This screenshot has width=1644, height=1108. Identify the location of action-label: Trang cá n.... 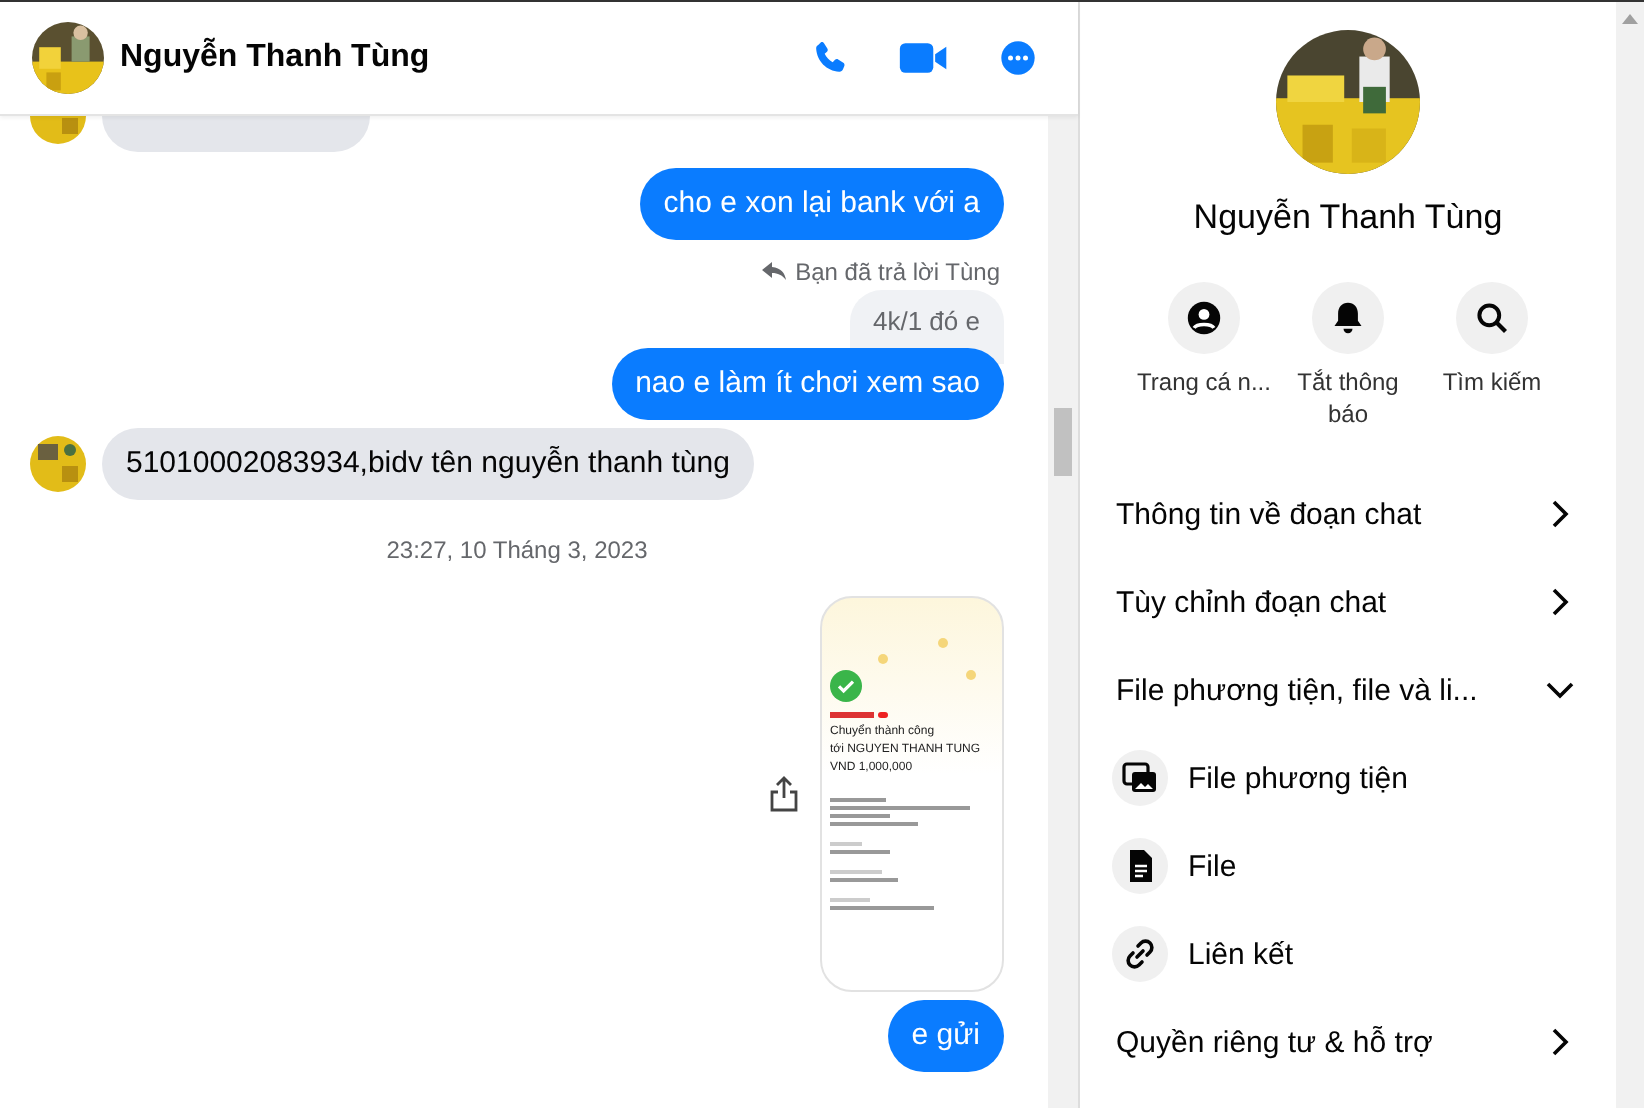
(1204, 382).